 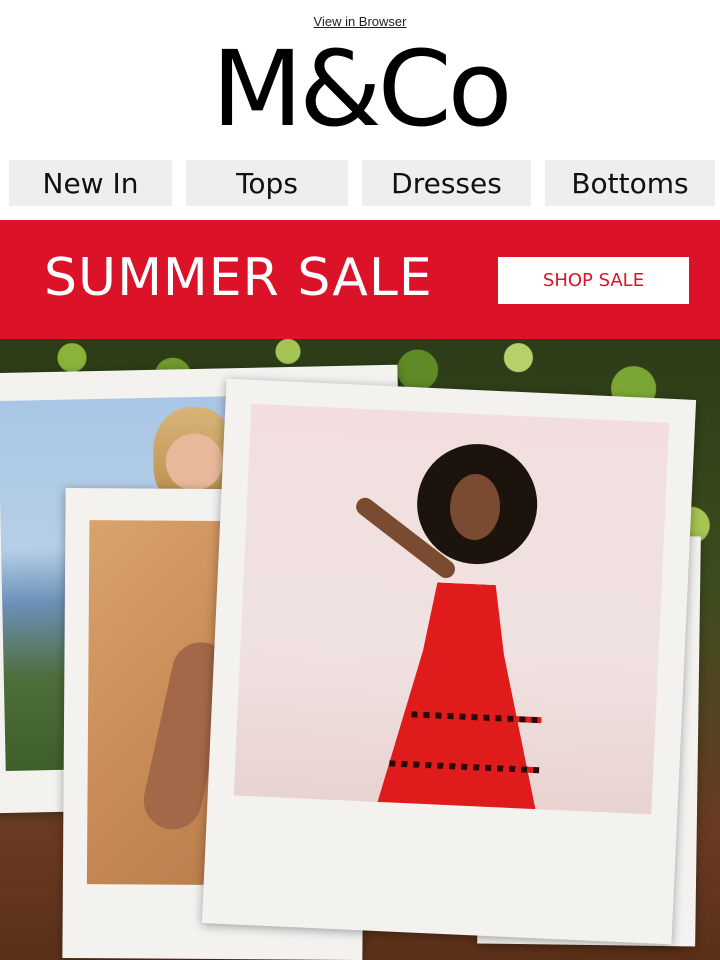 I want to click on nav-tops: Tops, so click(x=267, y=183).